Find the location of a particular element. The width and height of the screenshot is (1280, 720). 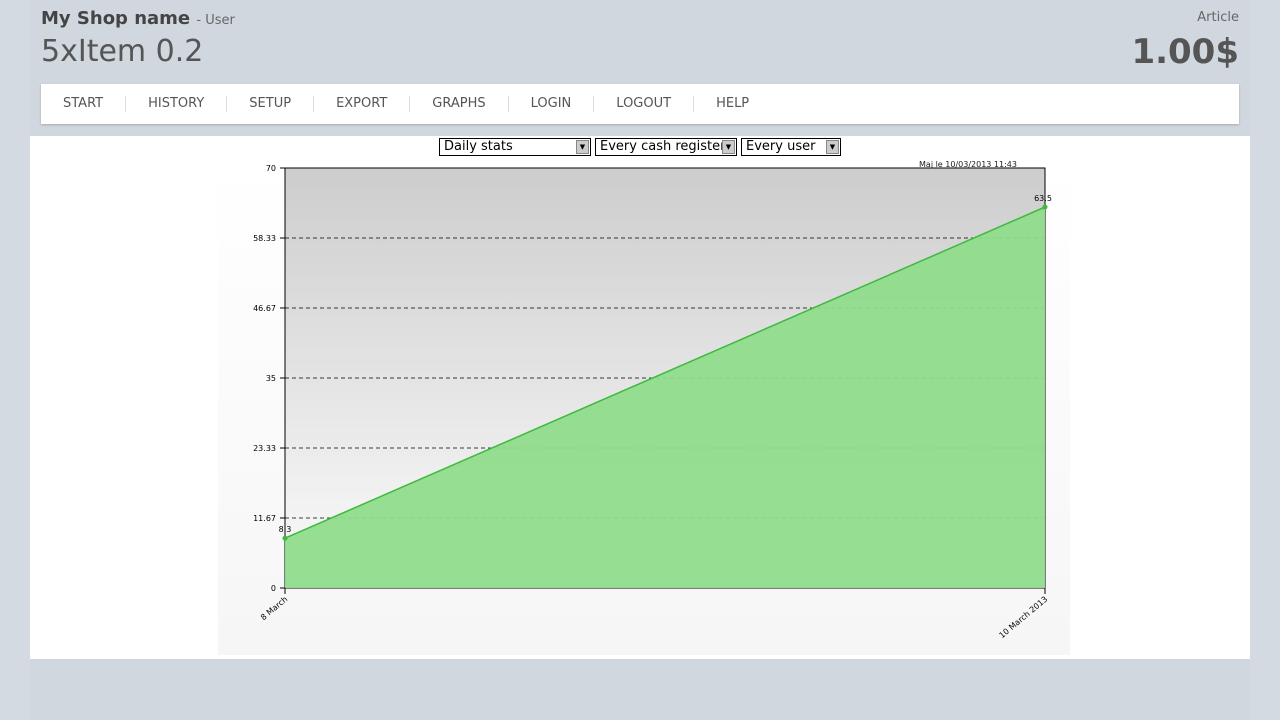

register-select: Every cash register ▼ is located at coordinates (666, 147).